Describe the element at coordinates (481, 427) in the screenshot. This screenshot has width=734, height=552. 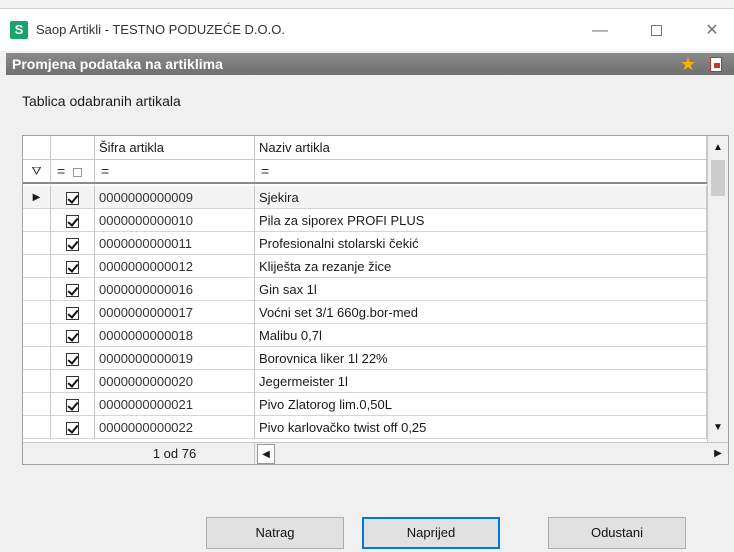
I see `article-name: Pivo karlovačko twist off 0,25` at that location.